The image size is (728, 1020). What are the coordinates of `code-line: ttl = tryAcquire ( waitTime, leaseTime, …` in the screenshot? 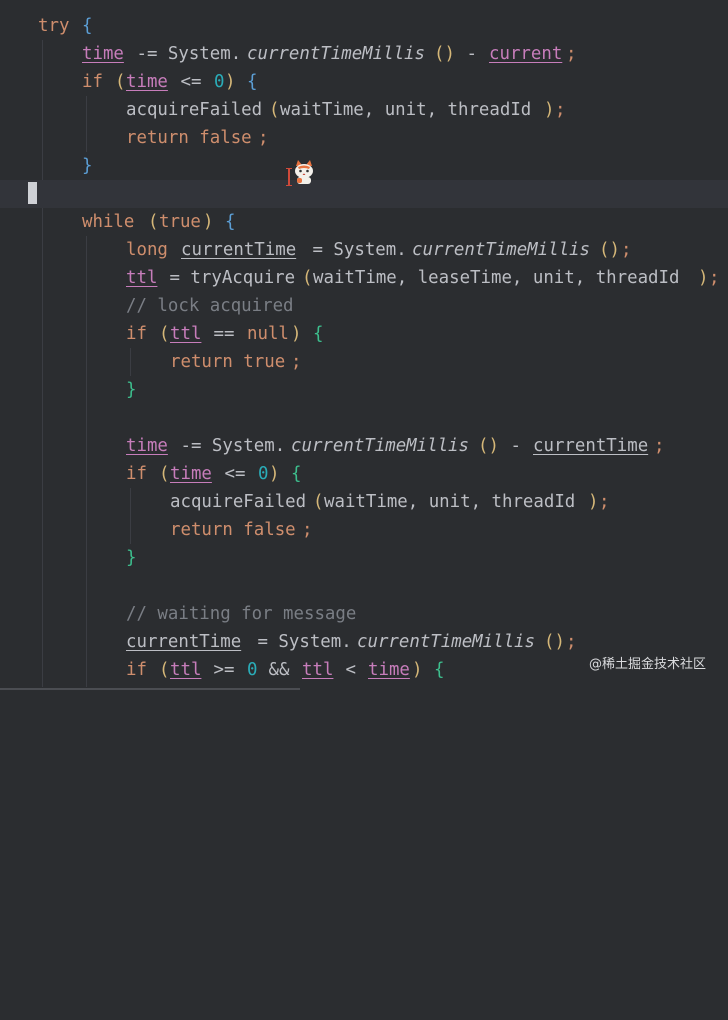 It's located at (364, 278).